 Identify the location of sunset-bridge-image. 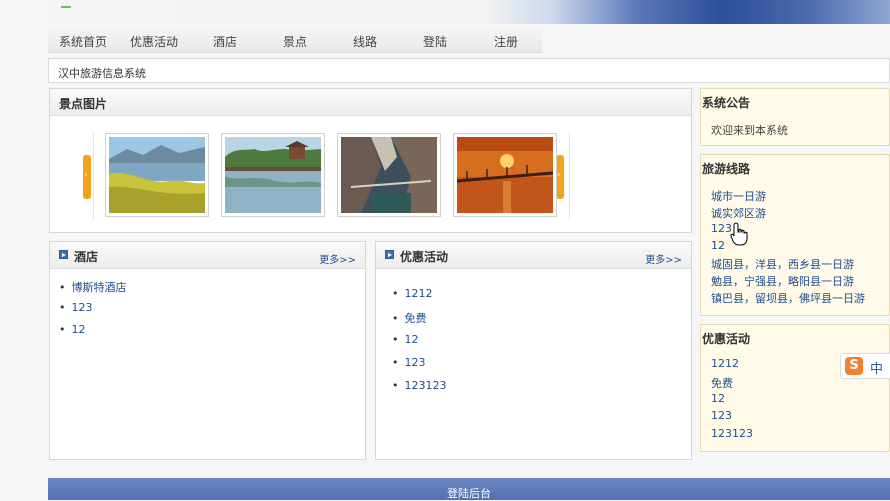
(505, 175).